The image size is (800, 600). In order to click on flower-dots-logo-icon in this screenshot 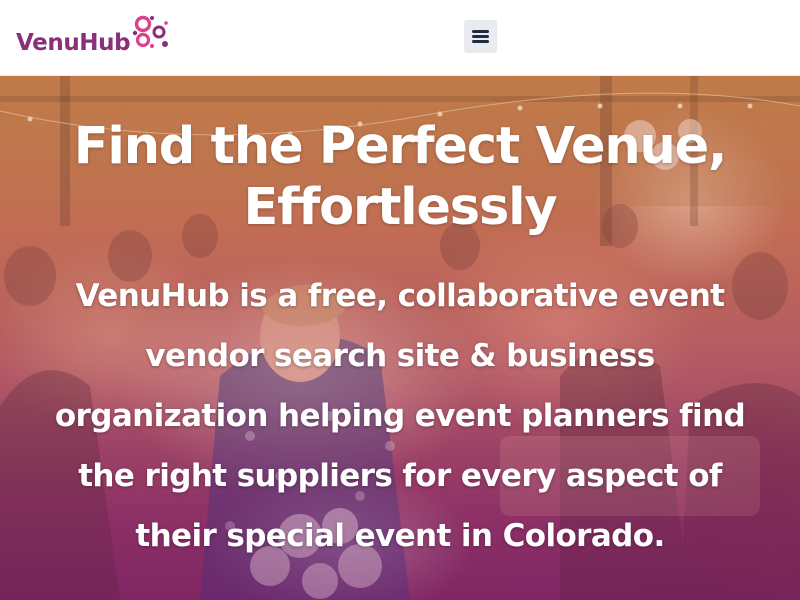, I will do `click(150, 31)`.